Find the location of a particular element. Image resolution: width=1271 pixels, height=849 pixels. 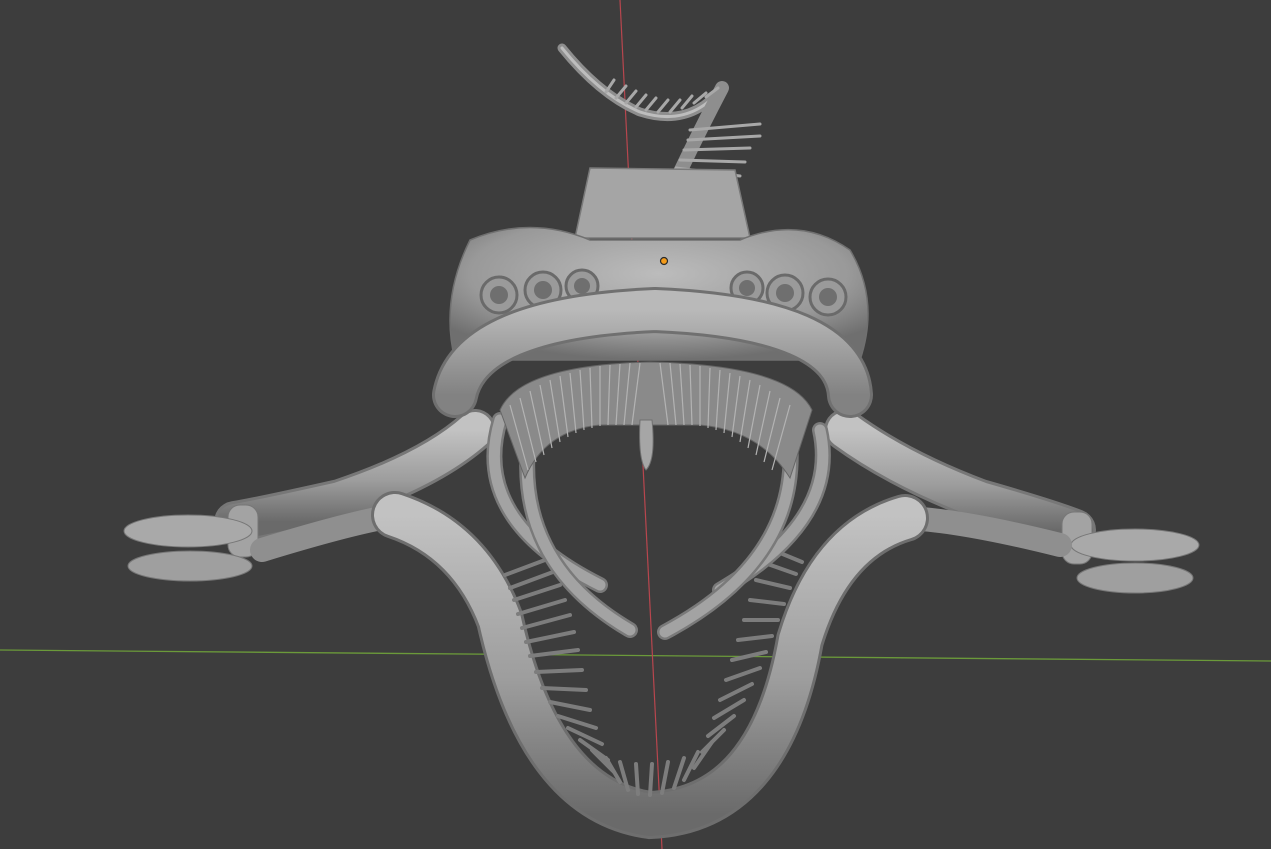

y-axis-line is located at coordinates (635, 655).